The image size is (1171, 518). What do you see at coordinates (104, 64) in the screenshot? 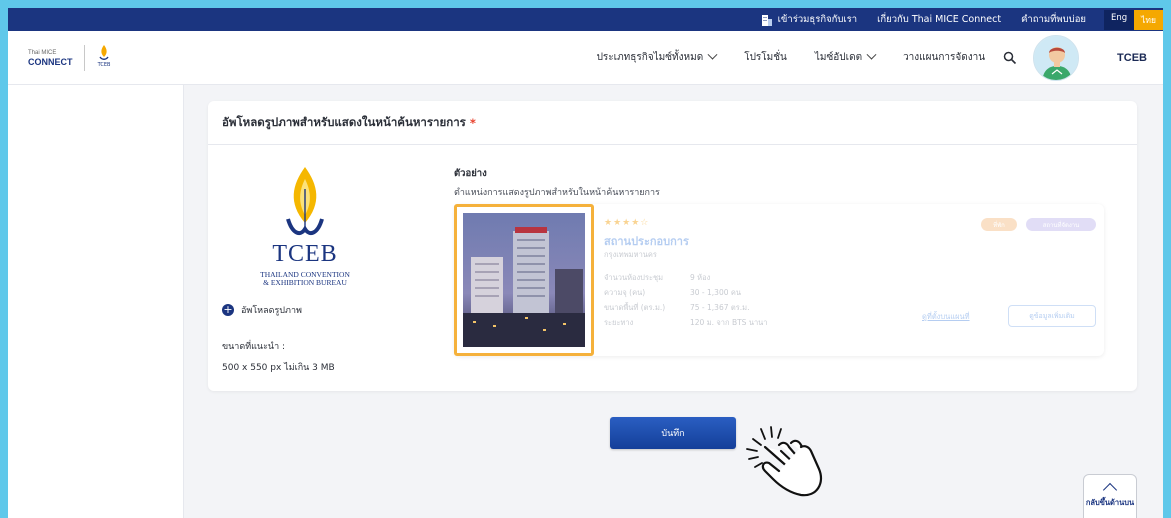
I see `tceb-small-text: TCEB` at bounding box center [104, 64].